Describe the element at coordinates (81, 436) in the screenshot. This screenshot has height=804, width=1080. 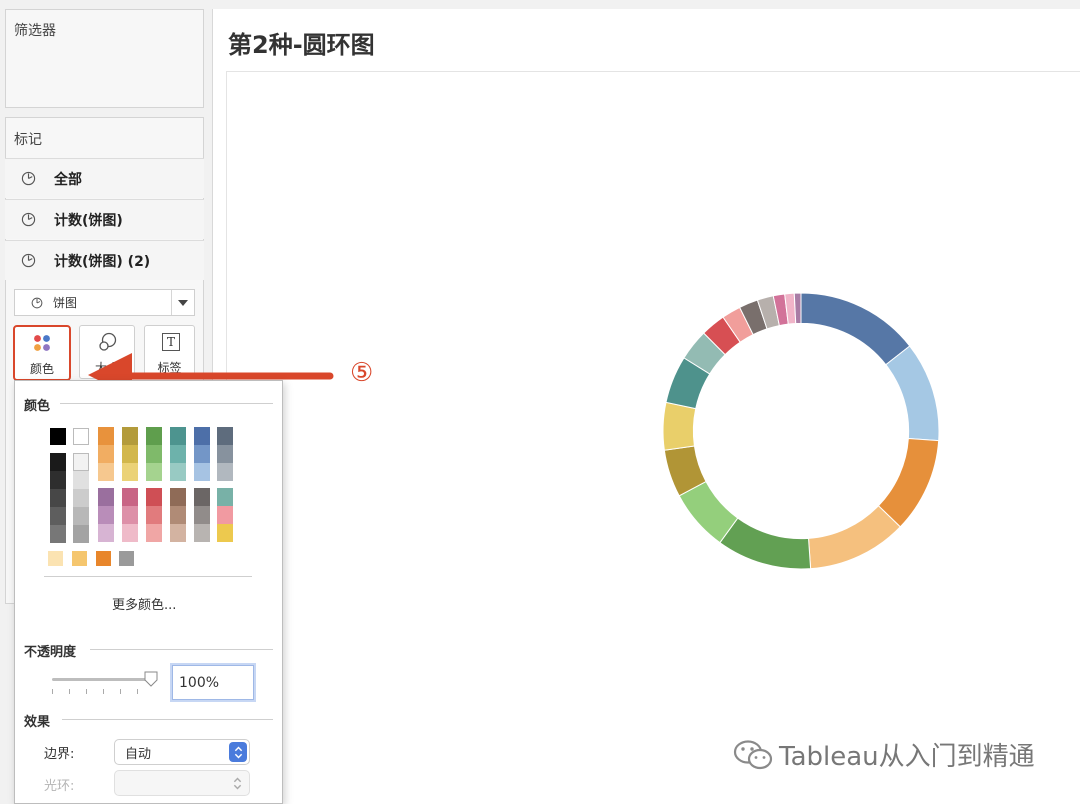
I see `color-swatch-white` at that location.